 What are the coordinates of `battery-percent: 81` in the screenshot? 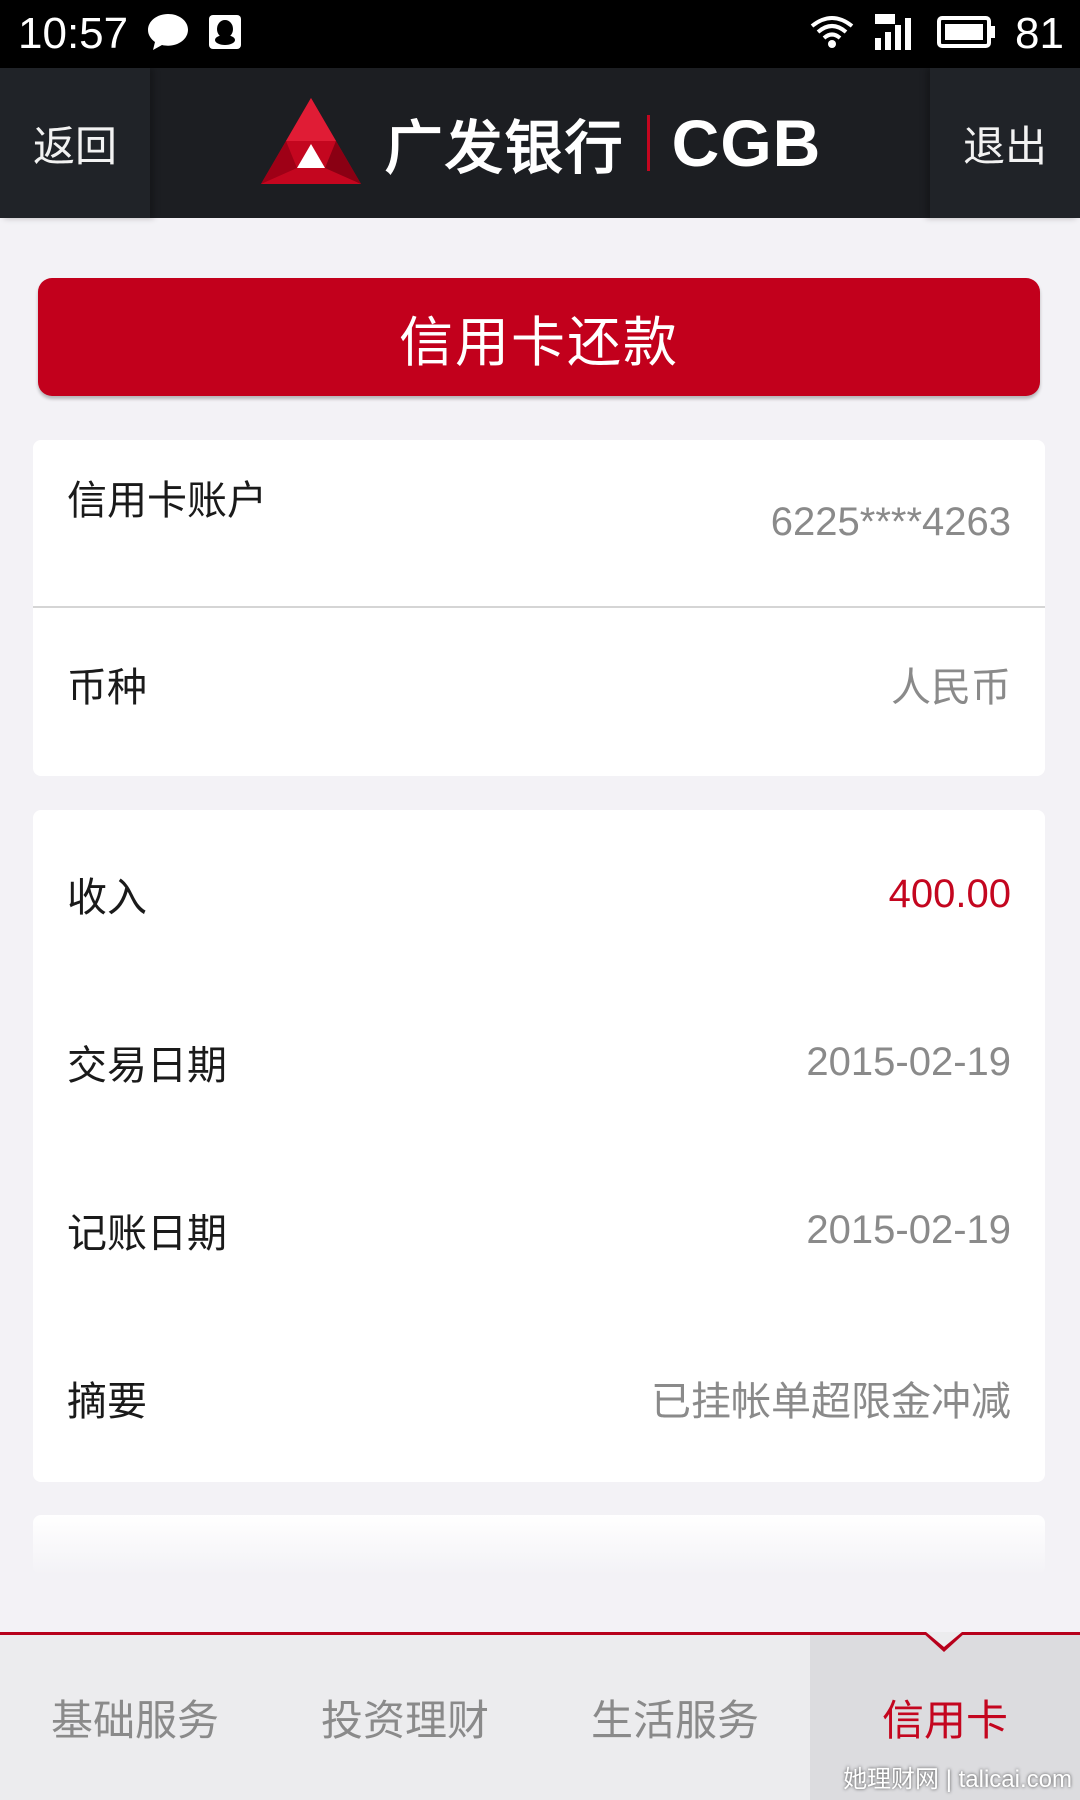 It's located at (1039, 33).